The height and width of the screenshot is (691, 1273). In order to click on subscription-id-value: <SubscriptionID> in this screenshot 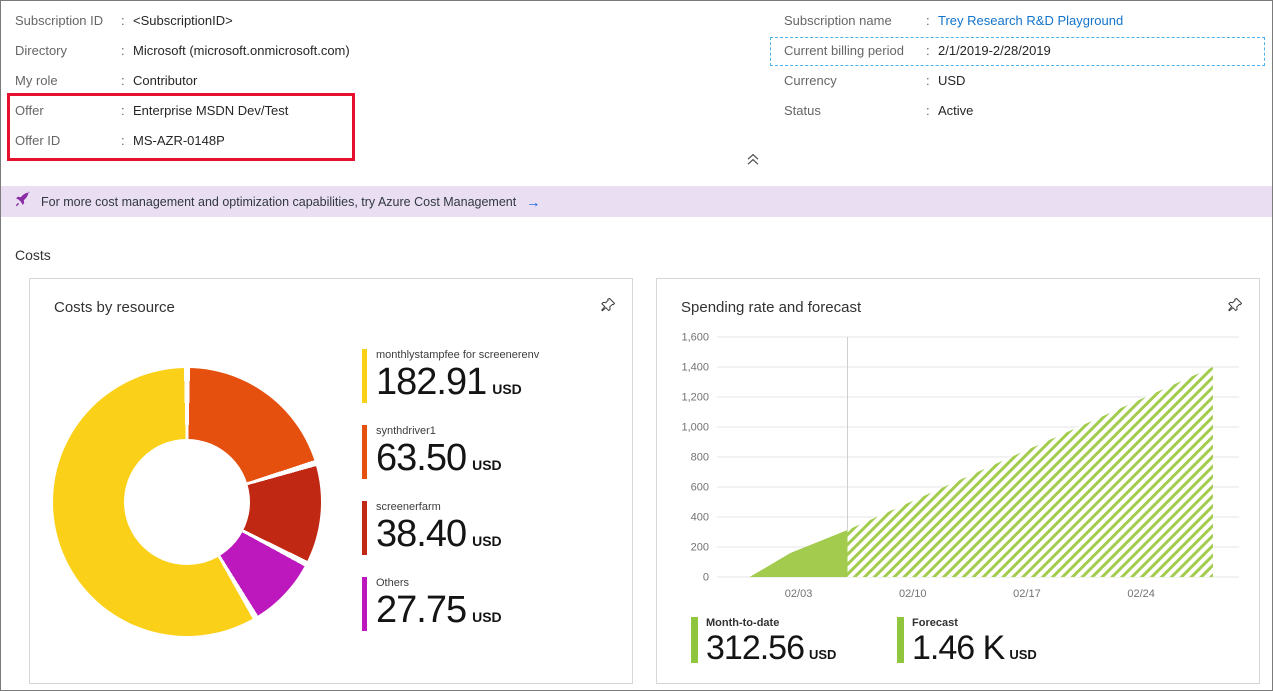, I will do `click(183, 20)`.